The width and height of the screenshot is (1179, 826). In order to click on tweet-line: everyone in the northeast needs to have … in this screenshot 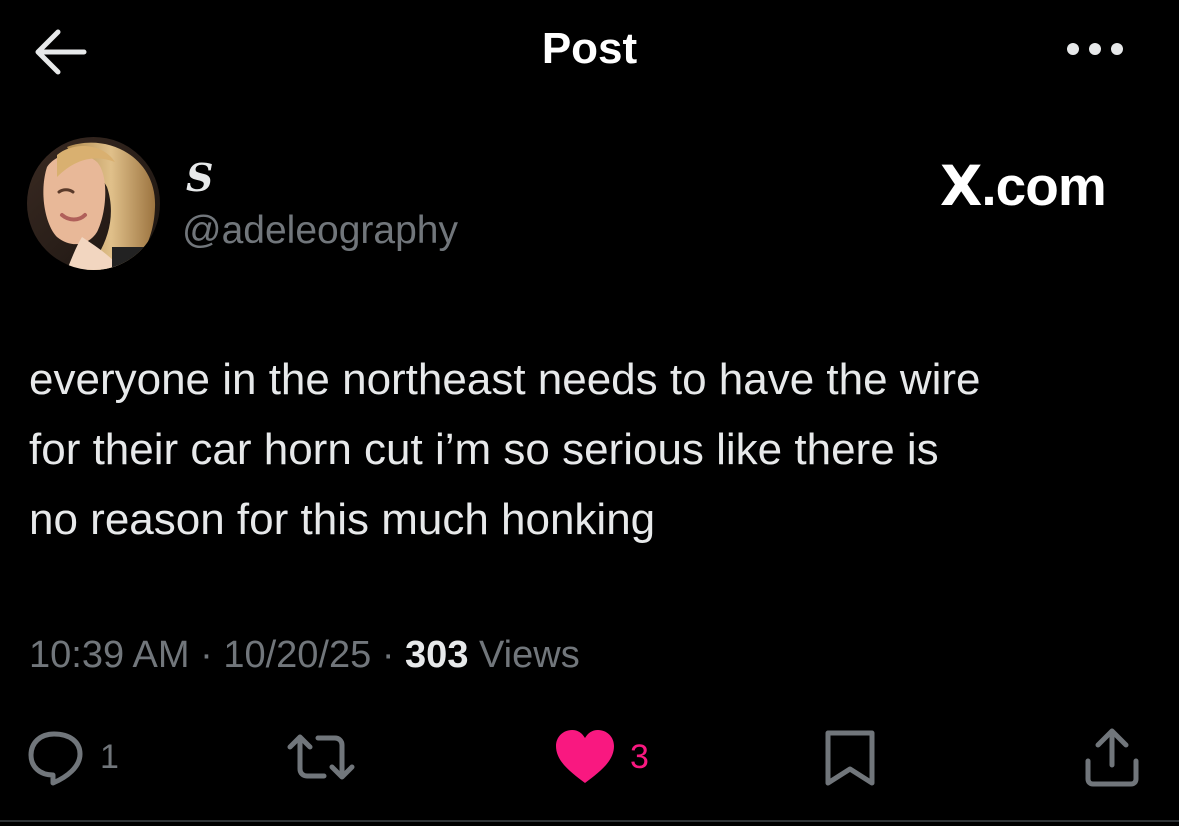, I will do `click(505, 379)`.